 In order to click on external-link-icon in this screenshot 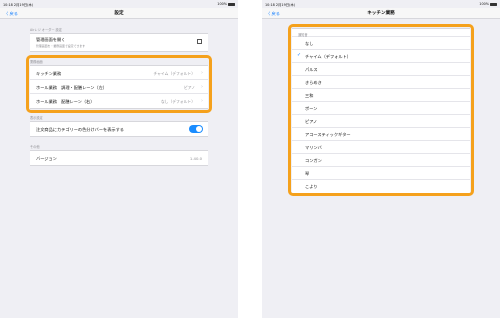, I will do `click(200, 41)`.